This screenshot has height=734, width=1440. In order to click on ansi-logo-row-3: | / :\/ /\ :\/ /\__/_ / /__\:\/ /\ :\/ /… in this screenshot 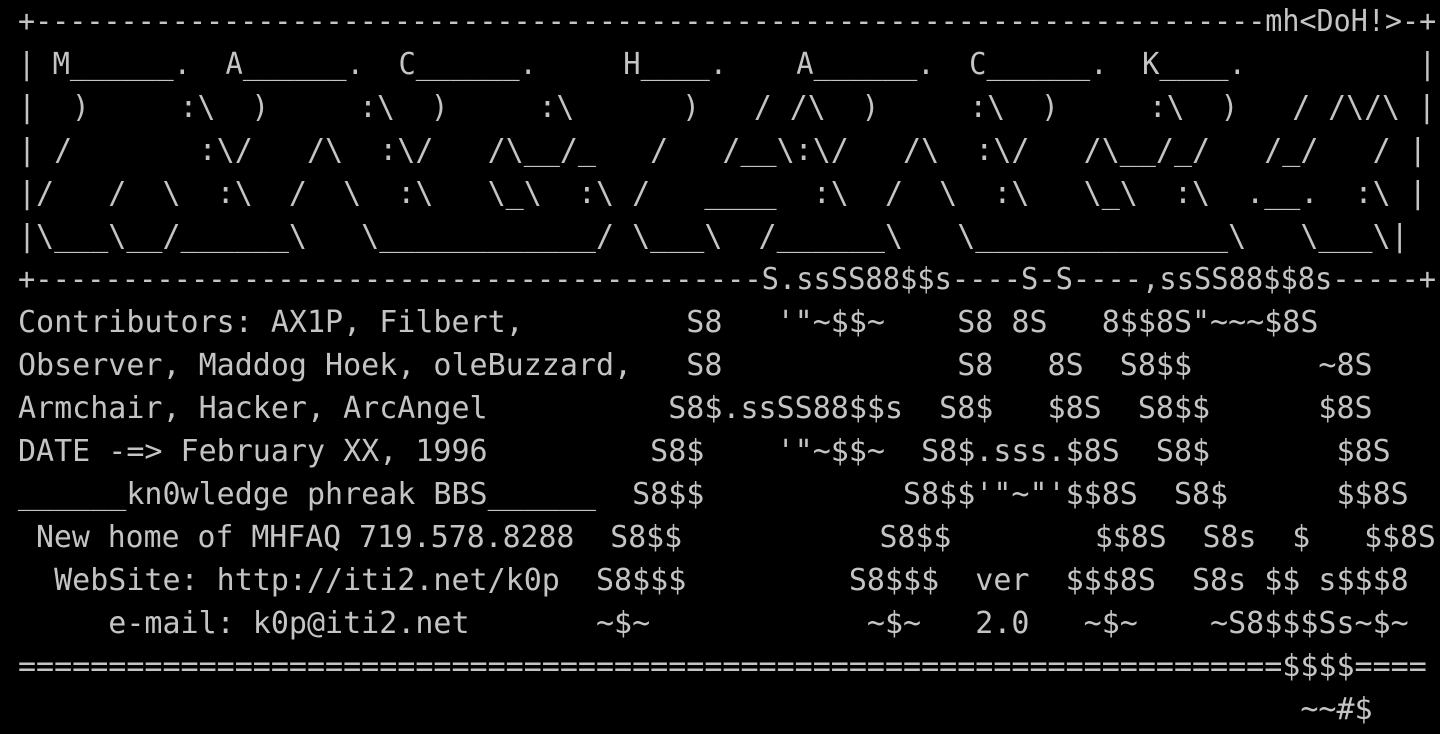, I will do `click(722, 150)`.